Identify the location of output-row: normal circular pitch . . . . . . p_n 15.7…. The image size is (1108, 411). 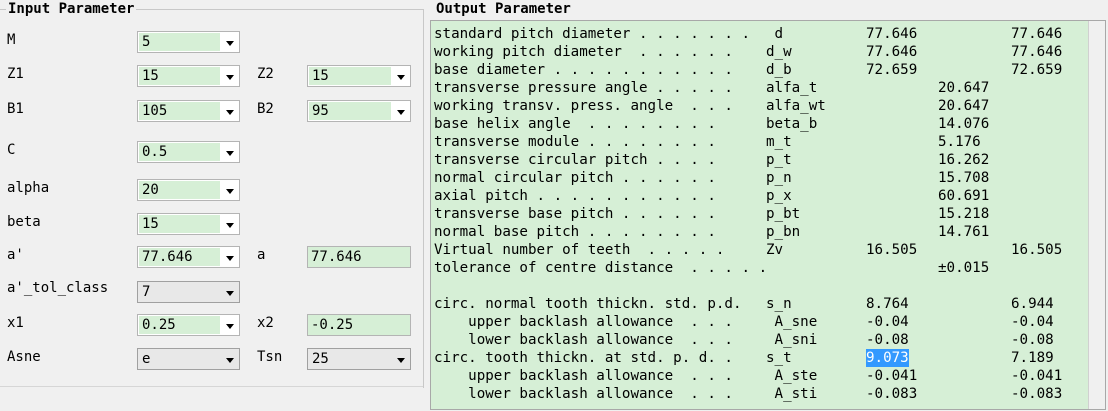
(761, 178).